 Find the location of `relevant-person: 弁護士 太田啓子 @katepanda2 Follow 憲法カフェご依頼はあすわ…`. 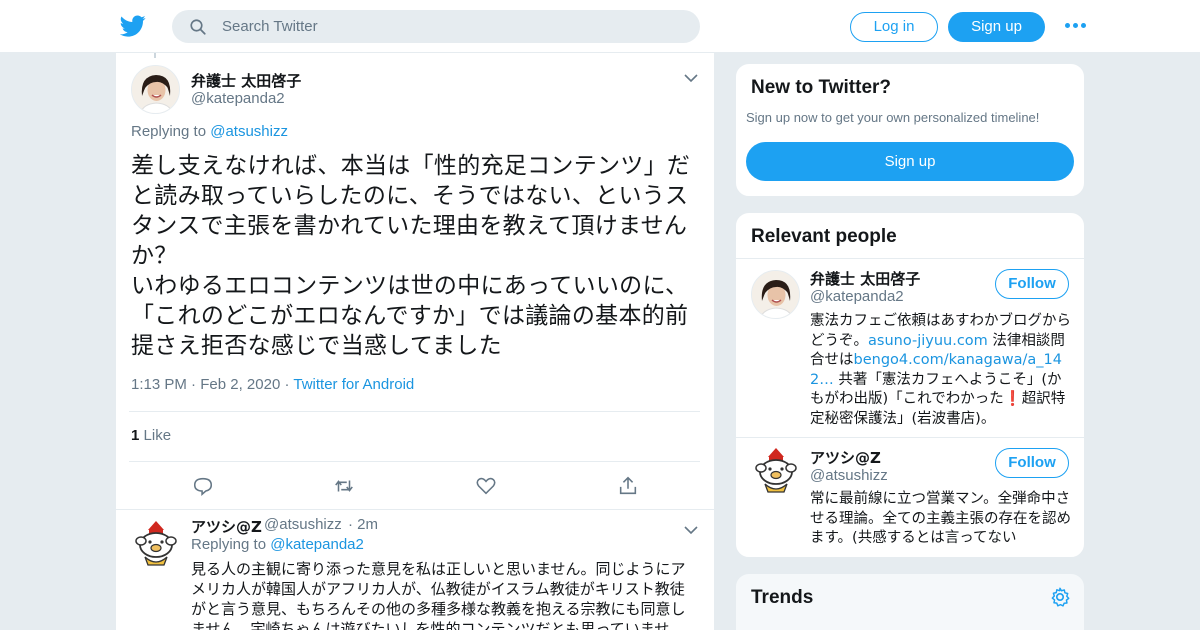

relevant-person: 弁護士 太田啓子 @katepanda2 Follow 憲法カフェご依頼はあすわ… is located at coordinates (910, 348).